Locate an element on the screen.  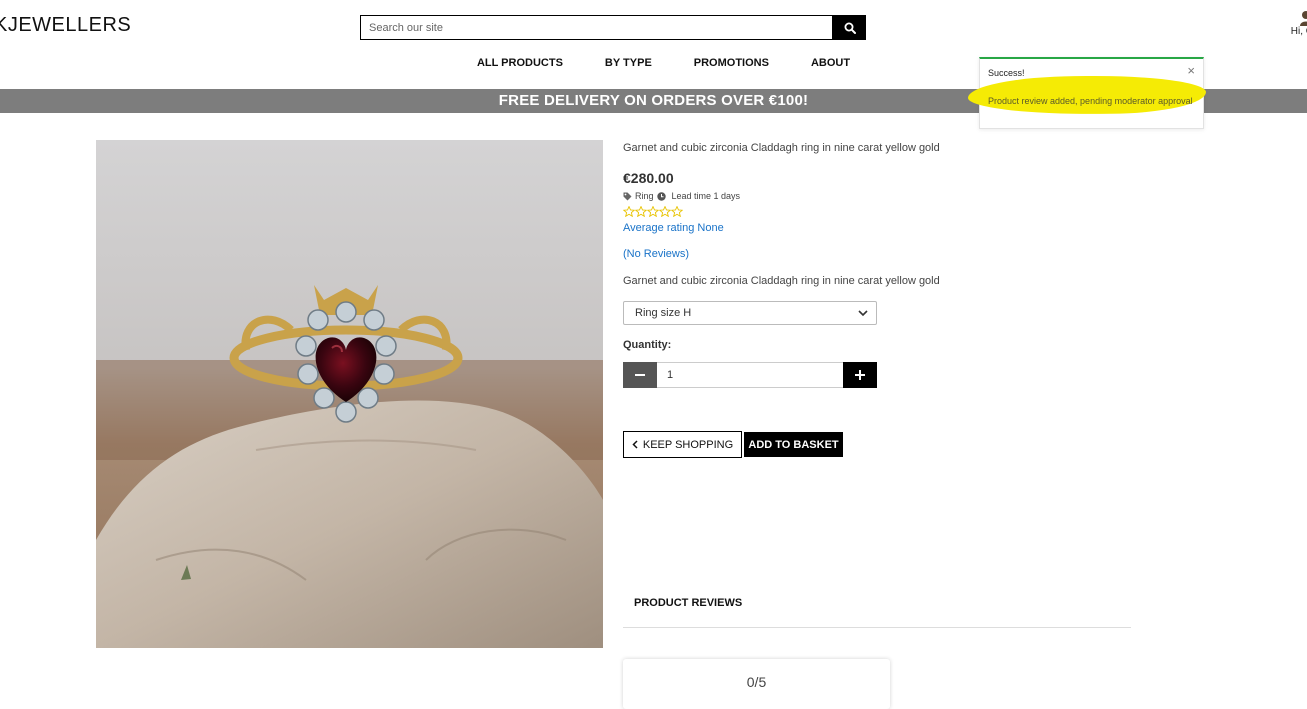
rating-stars is located at coordinates (653, 211).